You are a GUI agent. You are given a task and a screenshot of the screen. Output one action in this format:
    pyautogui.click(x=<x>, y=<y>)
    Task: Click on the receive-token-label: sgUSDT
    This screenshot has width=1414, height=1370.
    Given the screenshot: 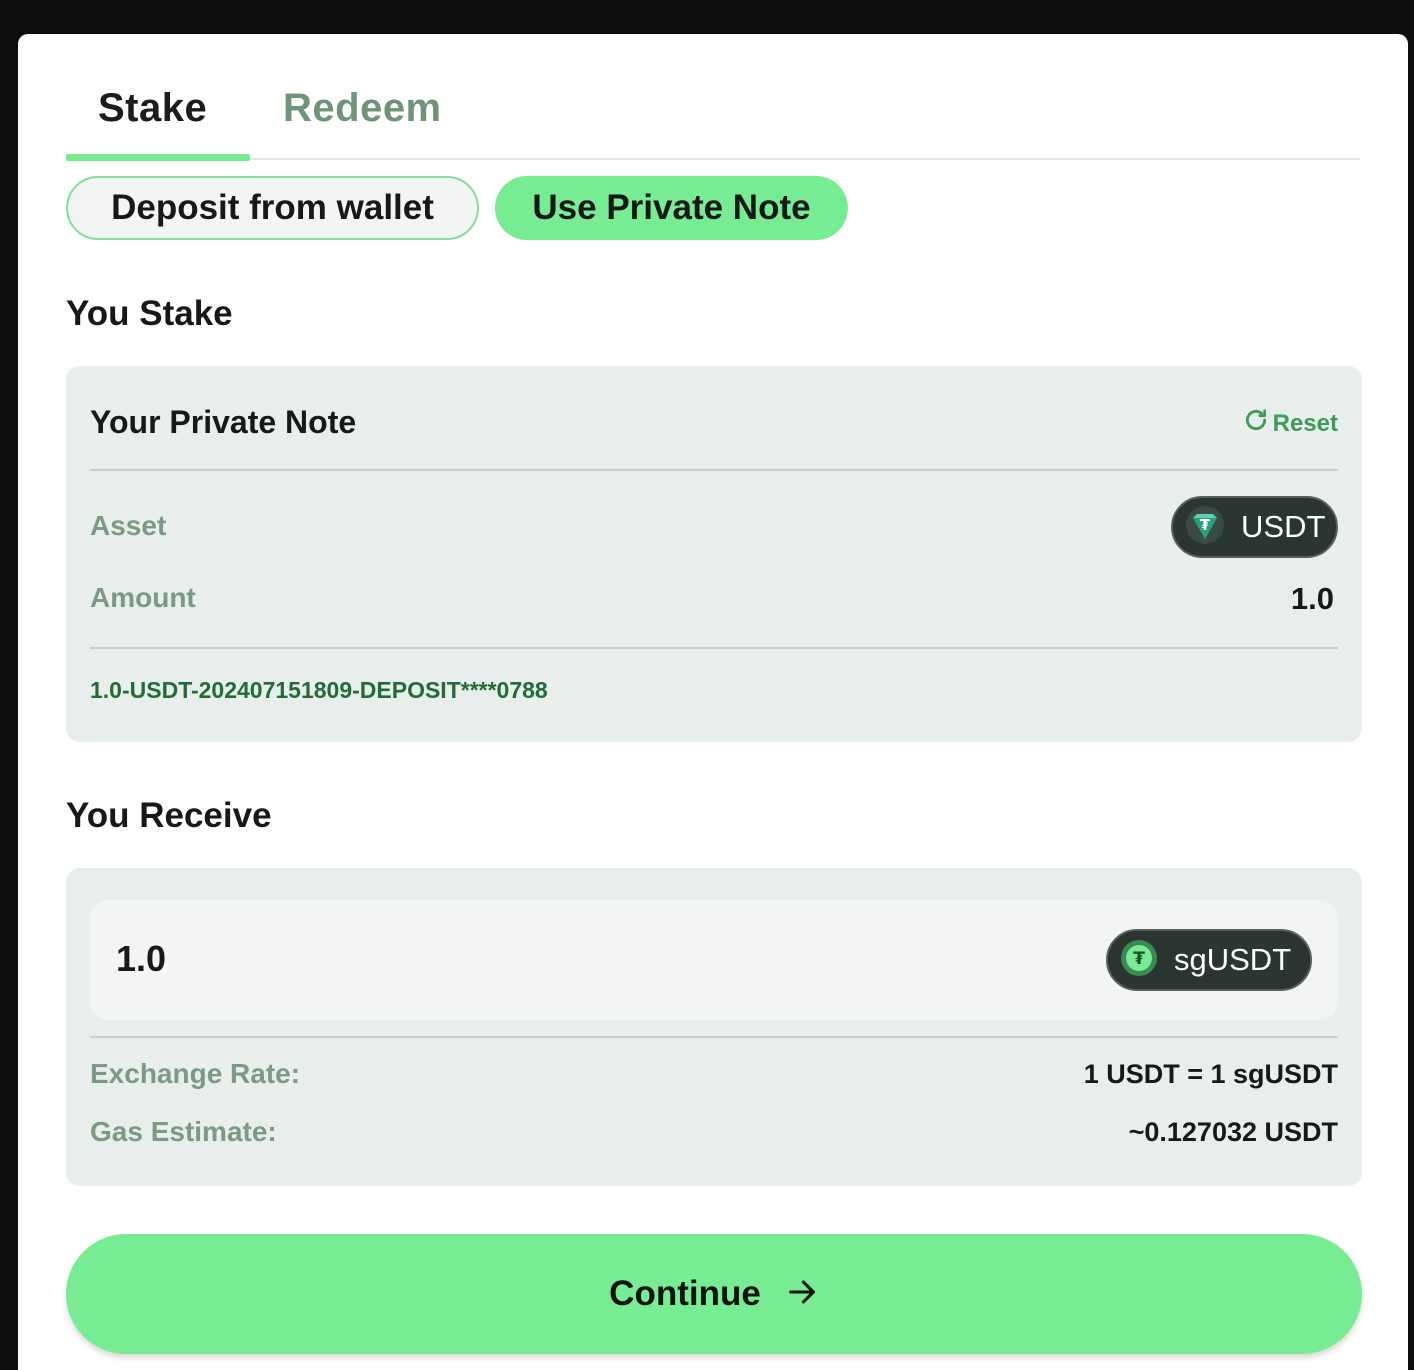 What is the action you would take?
    pyautogui.click(x=1233, y=959)
    